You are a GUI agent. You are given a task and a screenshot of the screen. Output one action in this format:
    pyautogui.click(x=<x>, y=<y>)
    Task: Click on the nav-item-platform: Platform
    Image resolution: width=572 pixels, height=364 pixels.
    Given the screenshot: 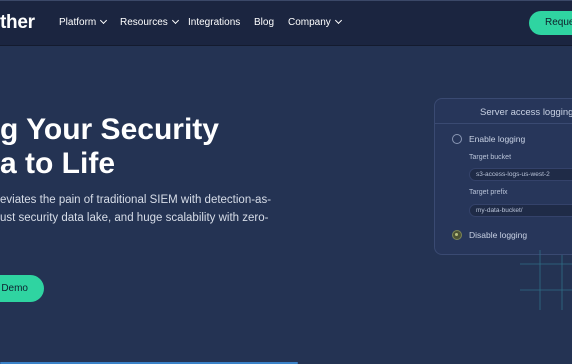 What is the action you would take?
    pyautogui.click(x=83, y=22)
    